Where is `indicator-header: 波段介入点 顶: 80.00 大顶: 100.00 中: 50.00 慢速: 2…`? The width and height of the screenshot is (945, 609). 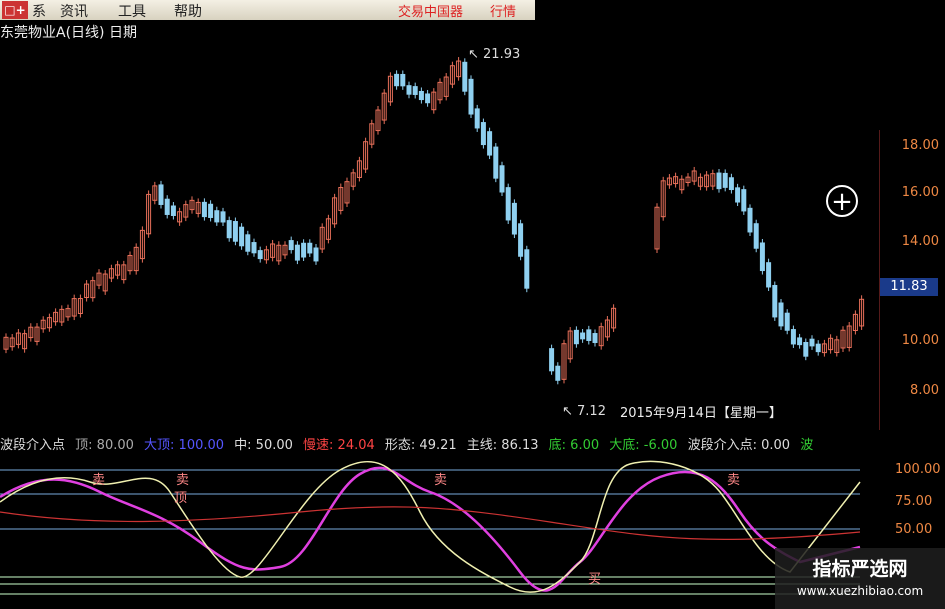
indicator-header: 波段介入点 顶: 80.00 大顶: 100.00 中: 50.00 慢速: 2… is located at coordinates (472, 443).